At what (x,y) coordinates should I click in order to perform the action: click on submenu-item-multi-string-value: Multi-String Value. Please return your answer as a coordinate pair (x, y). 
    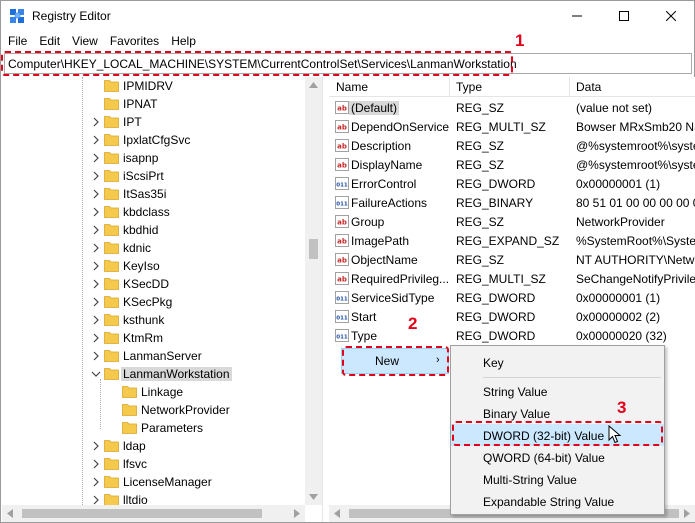
    Looking at the image, I should click on (557, 479).